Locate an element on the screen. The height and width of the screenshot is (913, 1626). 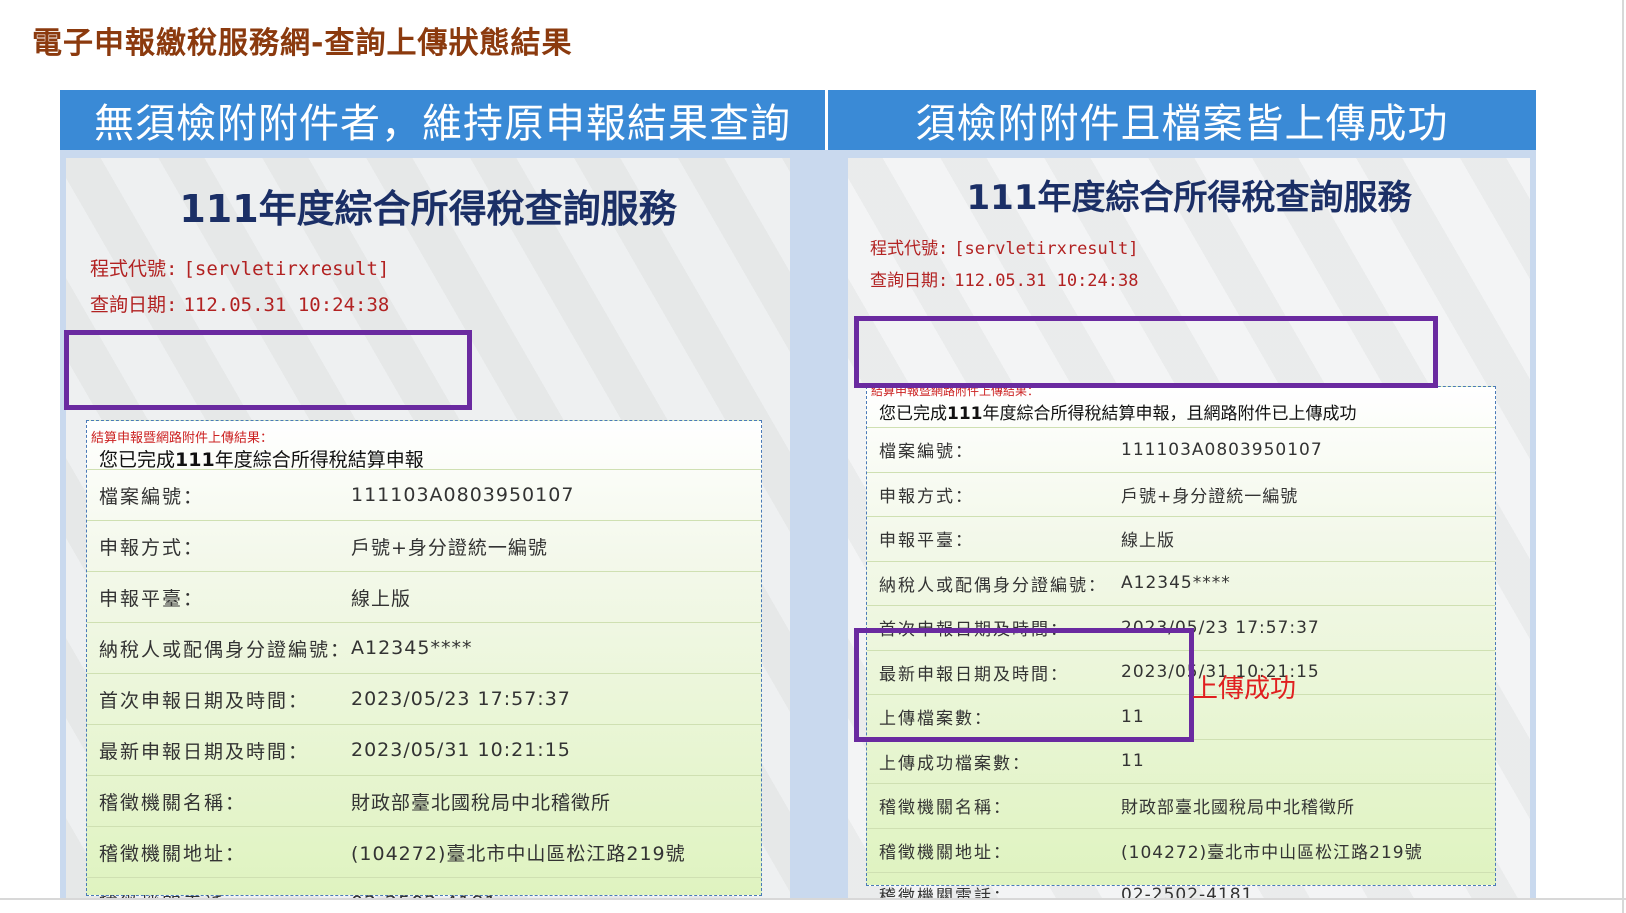
upload-success-note: 上傳成功 is located at coordinates (1244, 689).